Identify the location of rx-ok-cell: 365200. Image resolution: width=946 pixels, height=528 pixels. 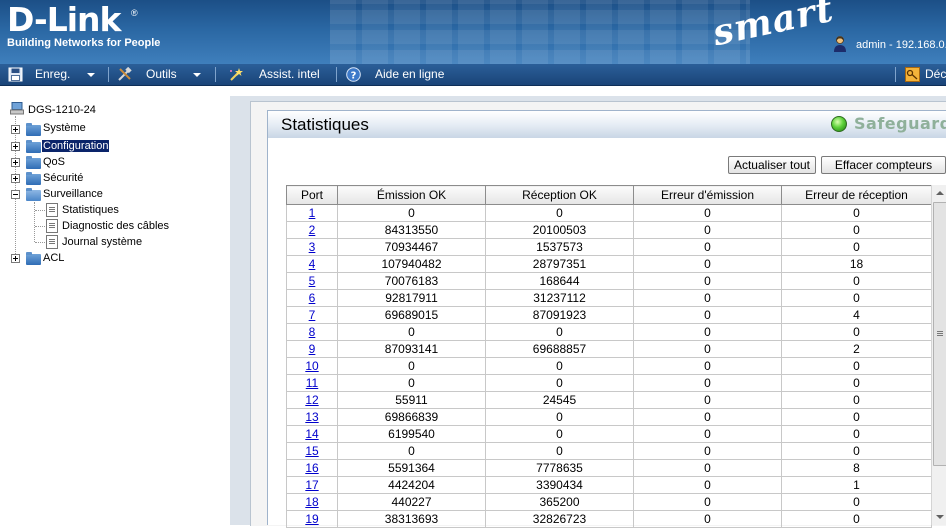
(559, 502).